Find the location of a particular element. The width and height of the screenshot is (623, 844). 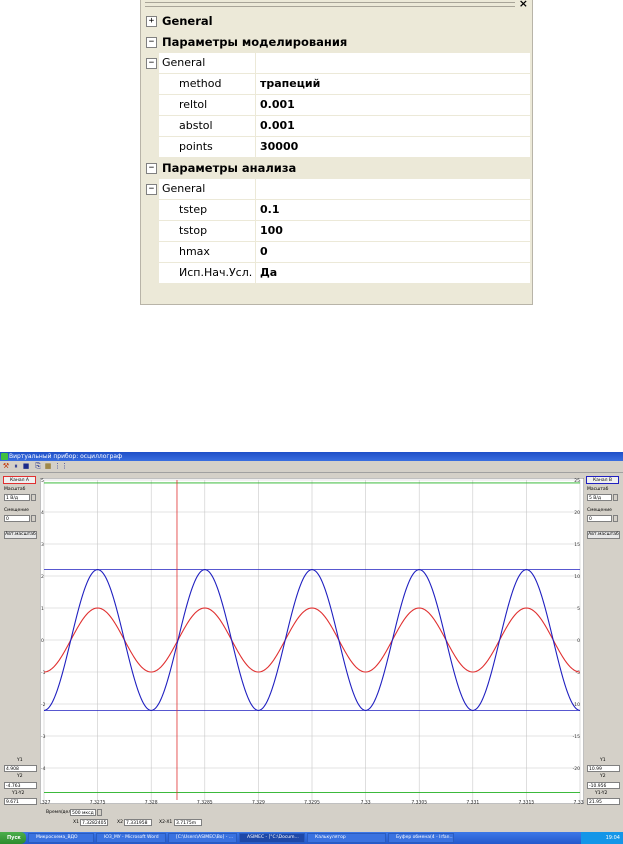

toolbar: ⚒ ⏸ ■ ⎘ ▦ ⋮⋮ is located at coordinates (311, 467).